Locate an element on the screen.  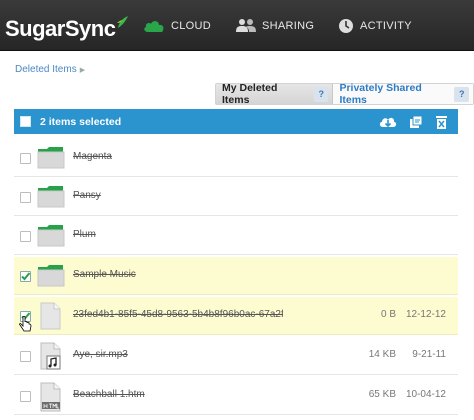
delete-permanently-icon is located at coordinates (441, 122).